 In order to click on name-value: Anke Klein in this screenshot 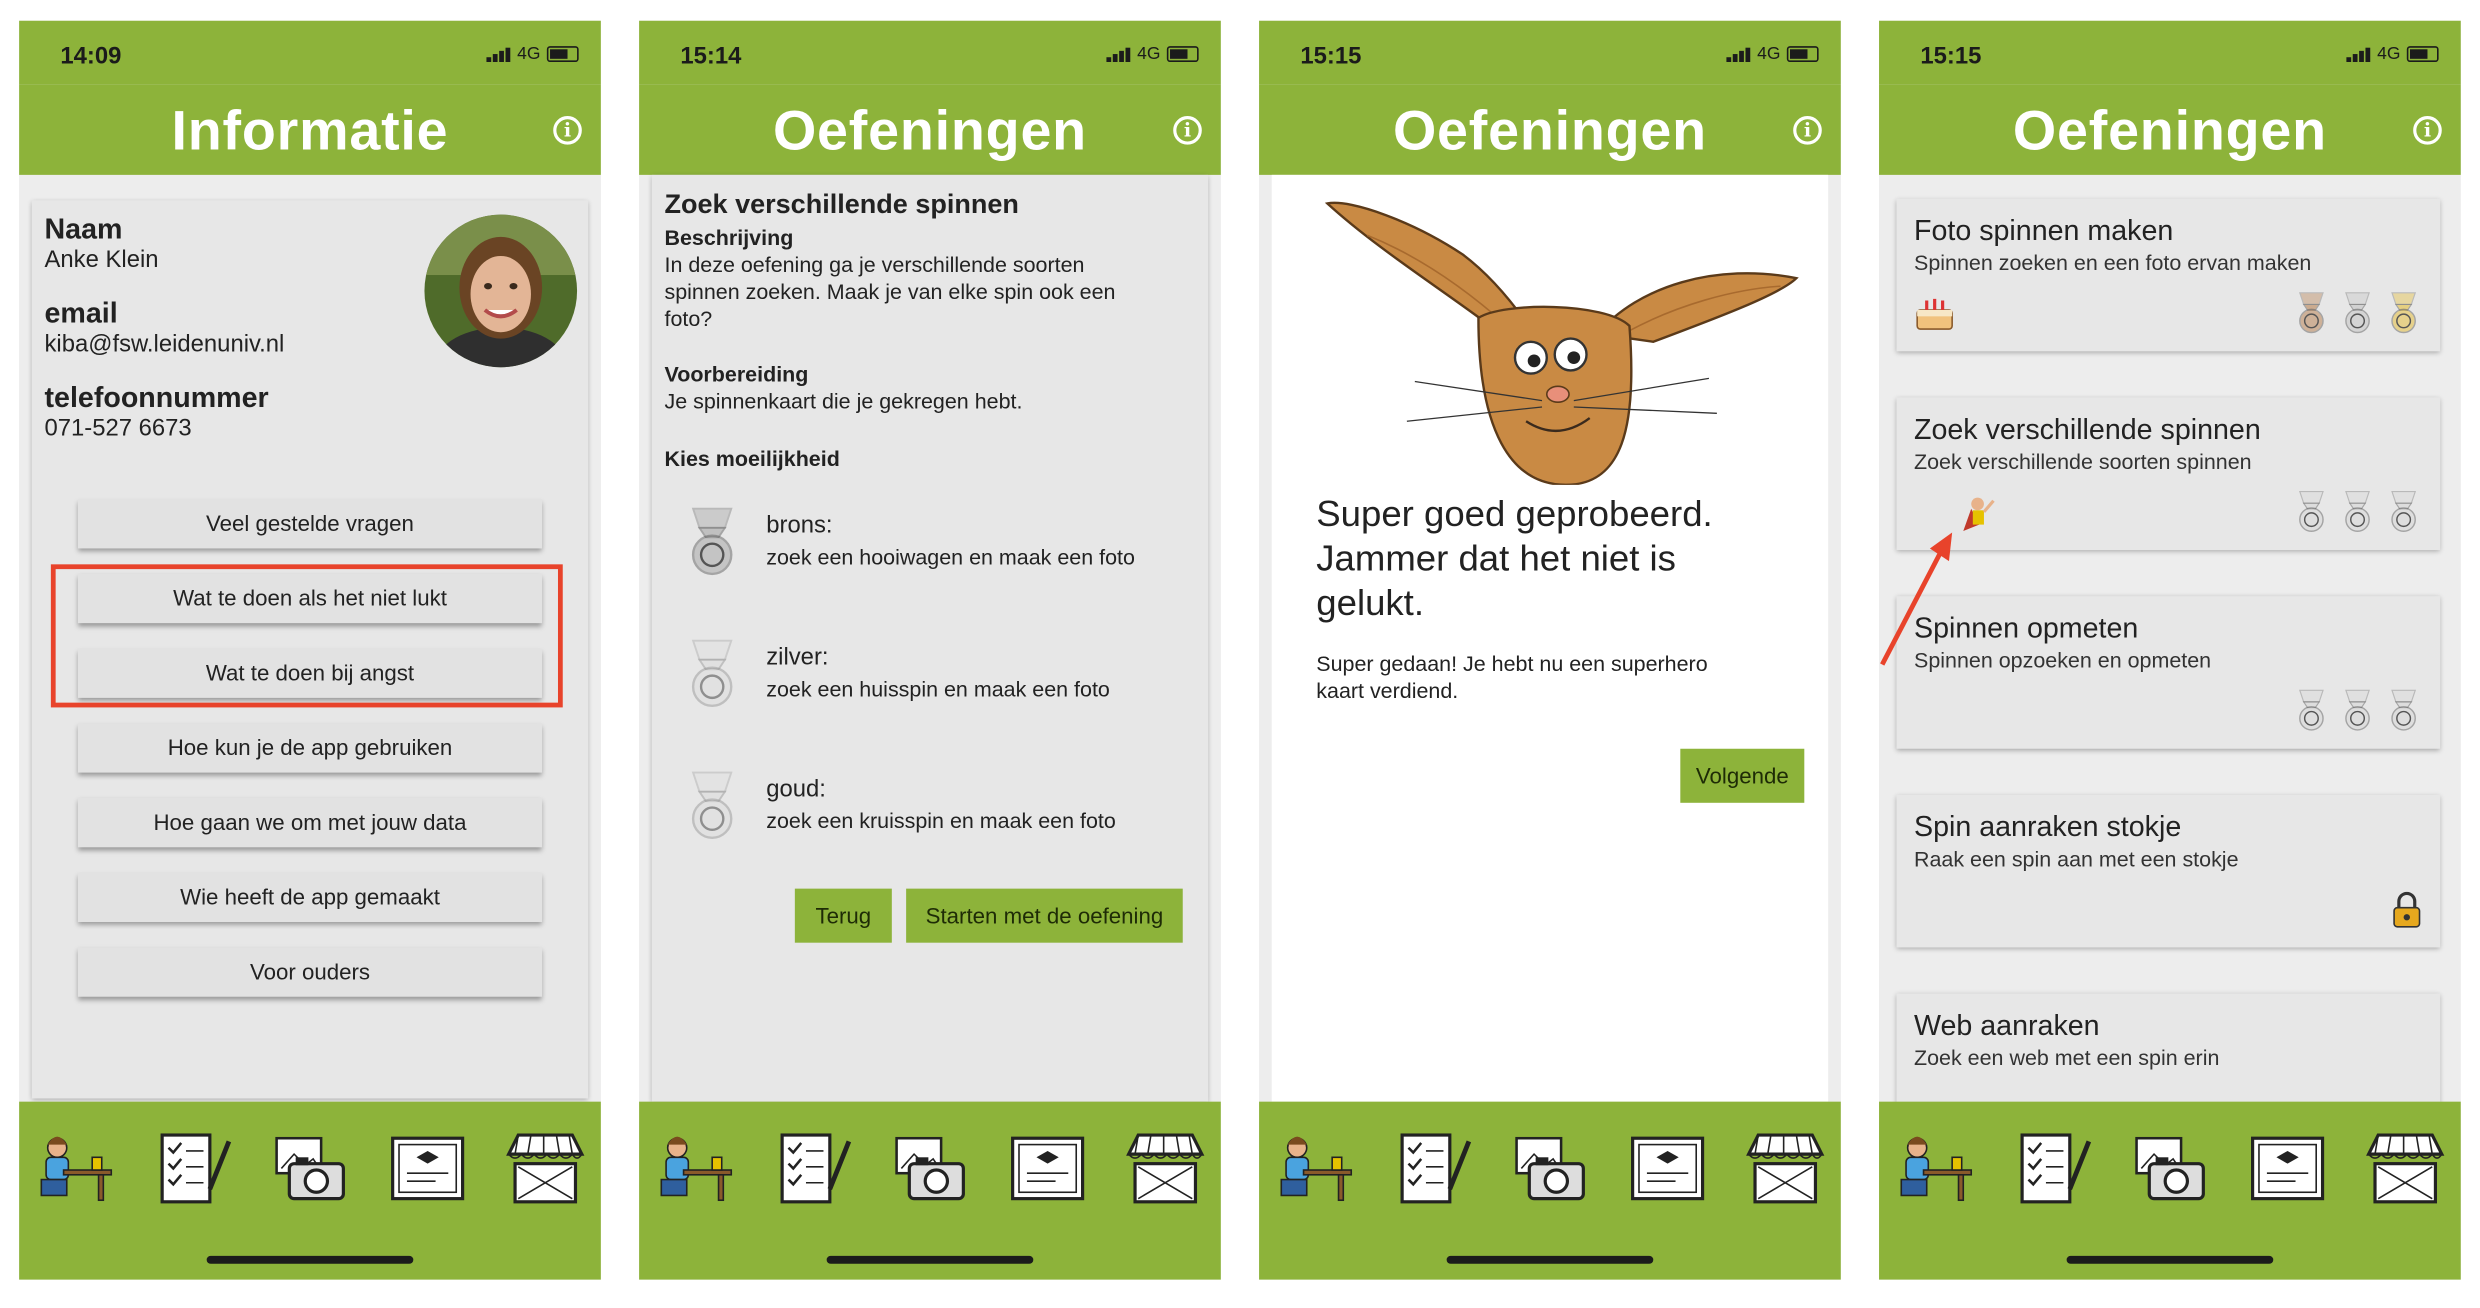, I will do `click(101, 260)`.